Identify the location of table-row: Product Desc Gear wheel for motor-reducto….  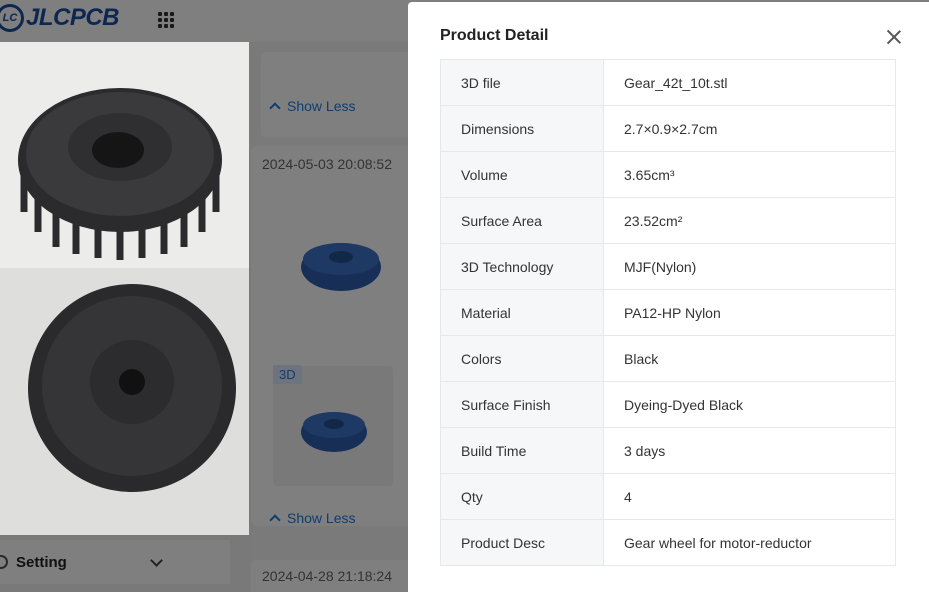
(668, 542).